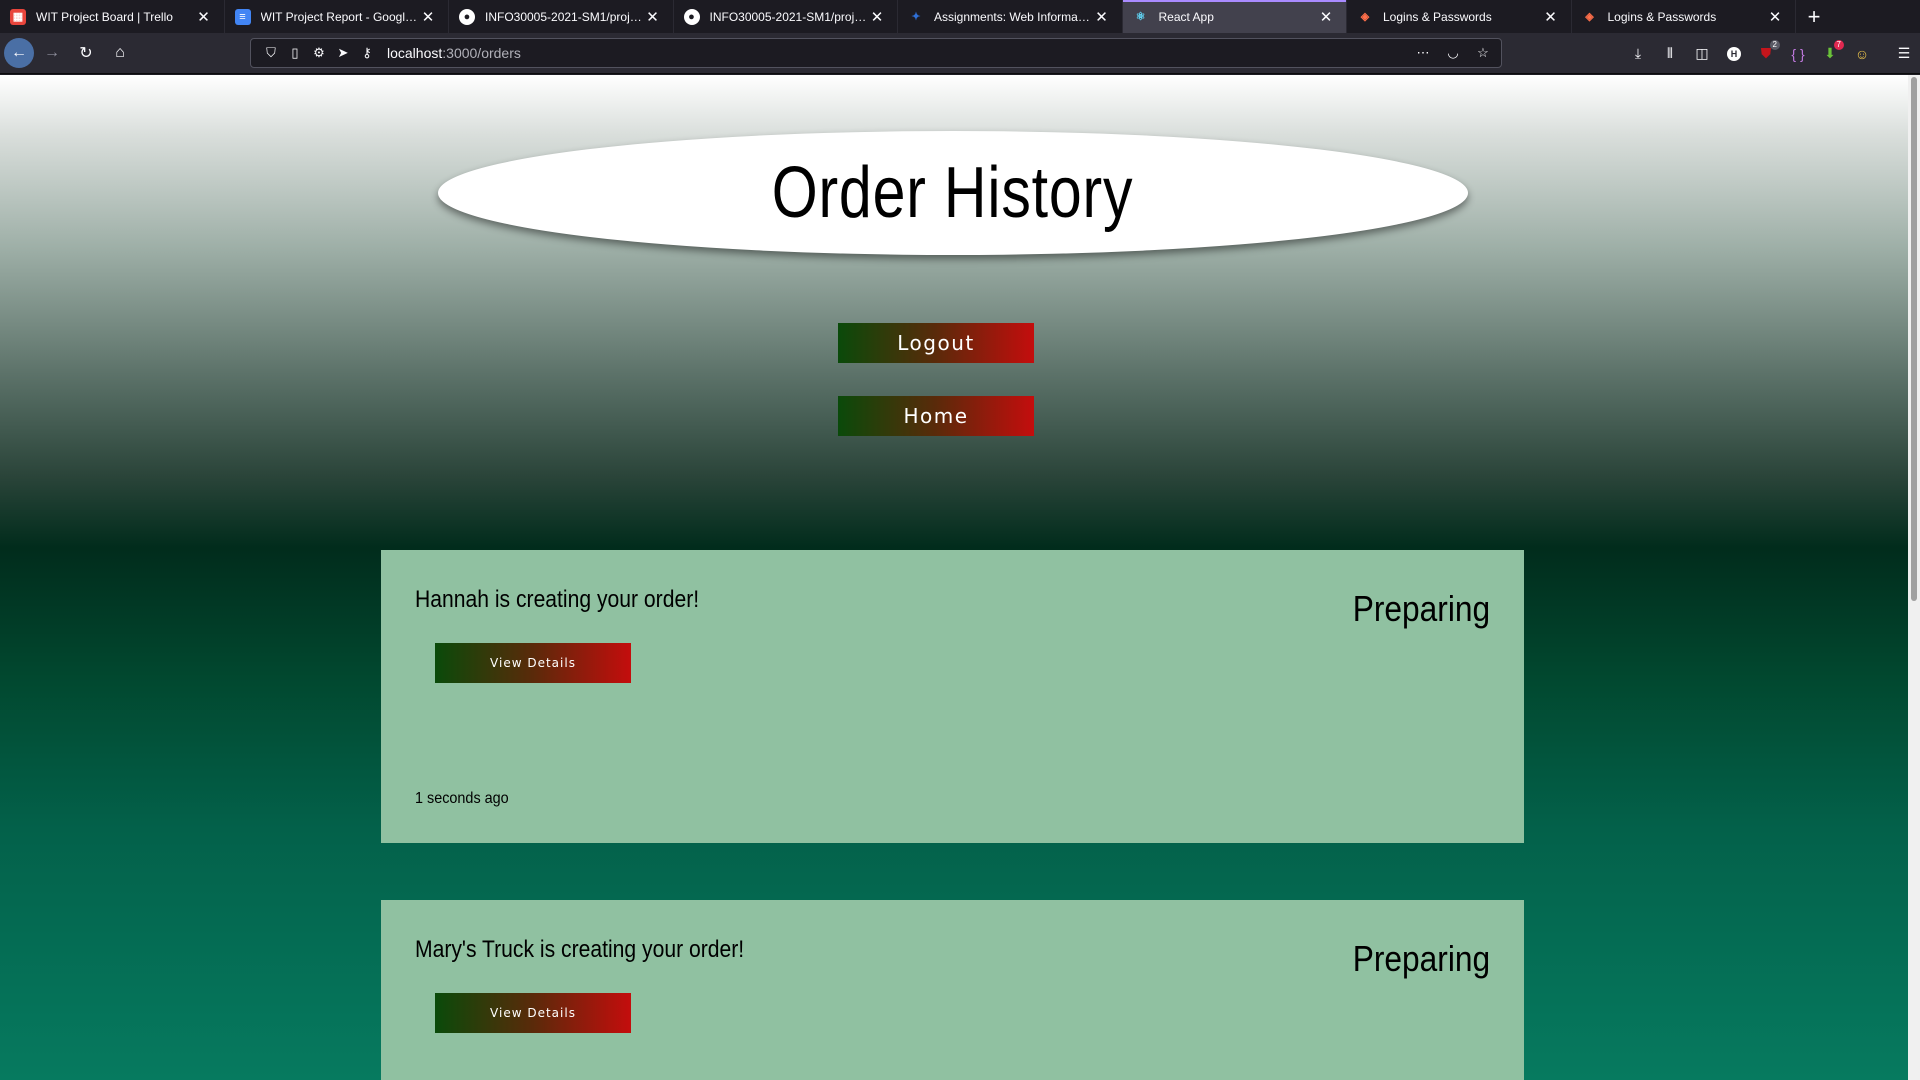 This screenshot has height=1080, width=1920. What do you see at coordinates (367, 53) in the screenshot?
I see `key-icon: ⚷` at bounding box center [367, 53].